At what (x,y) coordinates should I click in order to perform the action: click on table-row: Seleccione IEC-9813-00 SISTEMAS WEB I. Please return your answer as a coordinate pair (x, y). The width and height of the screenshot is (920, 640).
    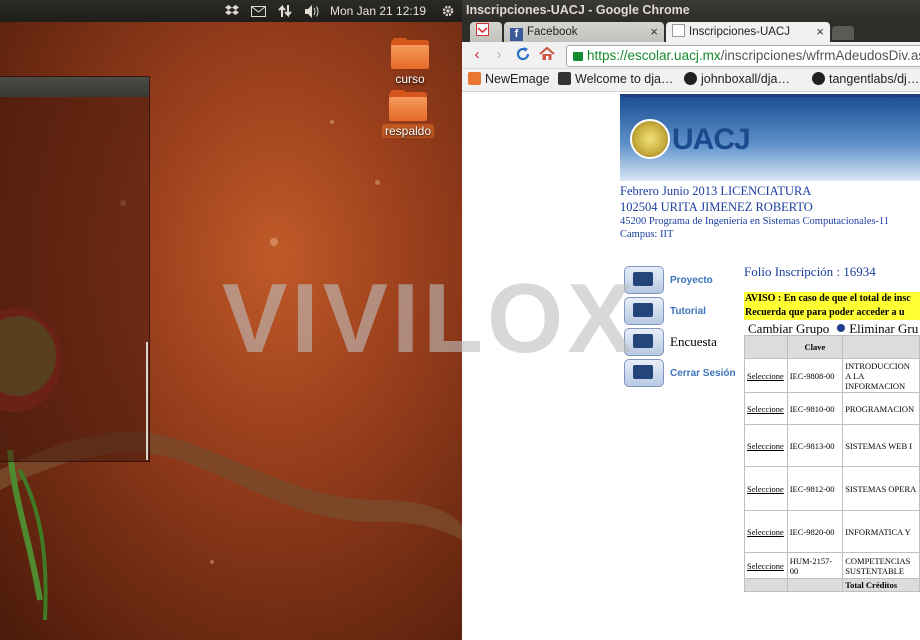
    Looking at the image, I should click on (832, 445).